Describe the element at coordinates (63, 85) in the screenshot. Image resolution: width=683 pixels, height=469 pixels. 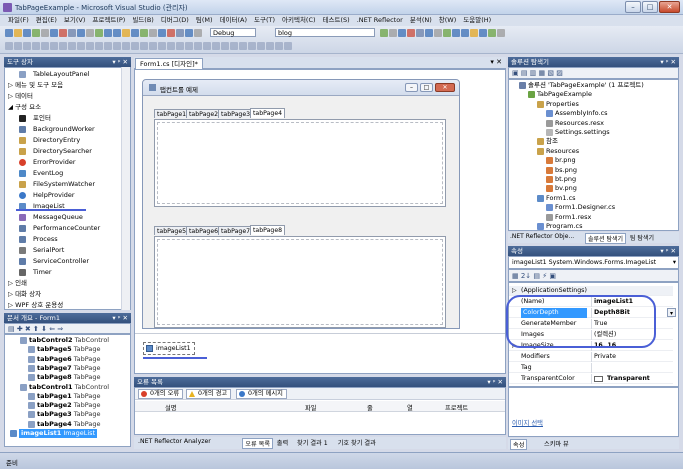
I see `toolbox-item: ▷ 메뉴 및 도구 모음` at that location.